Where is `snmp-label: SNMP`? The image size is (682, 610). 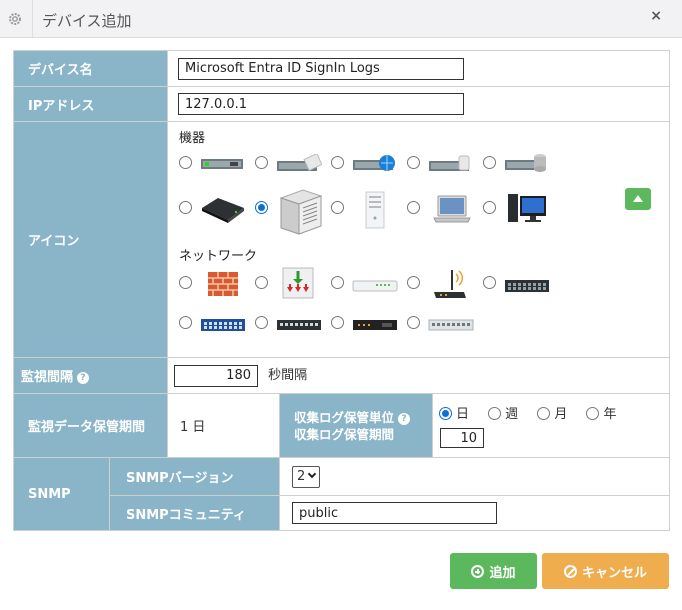 snmp-label: SNMP is located at coordinates (61, 494).